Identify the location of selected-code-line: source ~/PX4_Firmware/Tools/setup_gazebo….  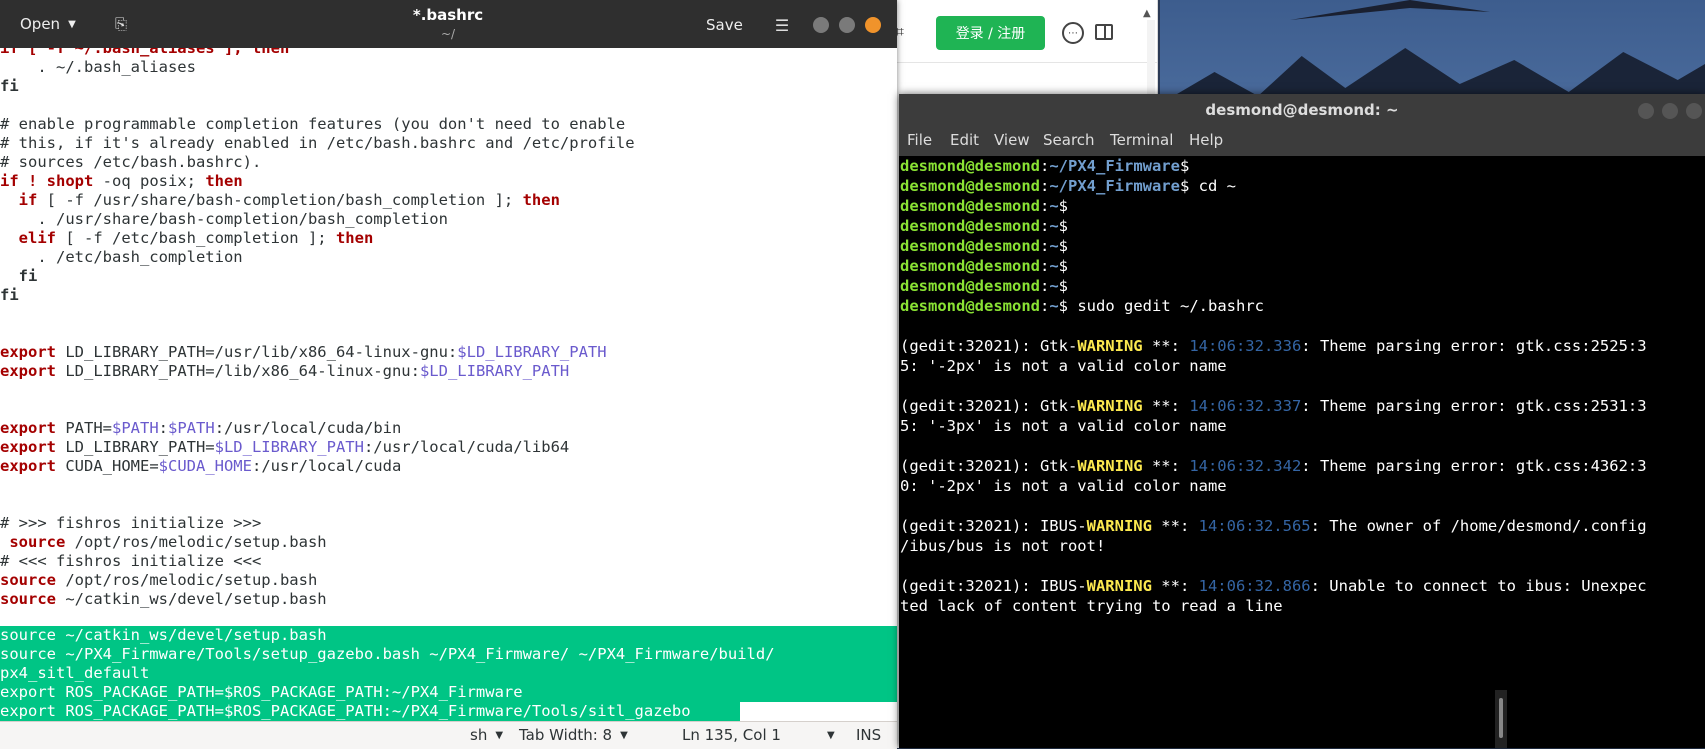
(387, 654).